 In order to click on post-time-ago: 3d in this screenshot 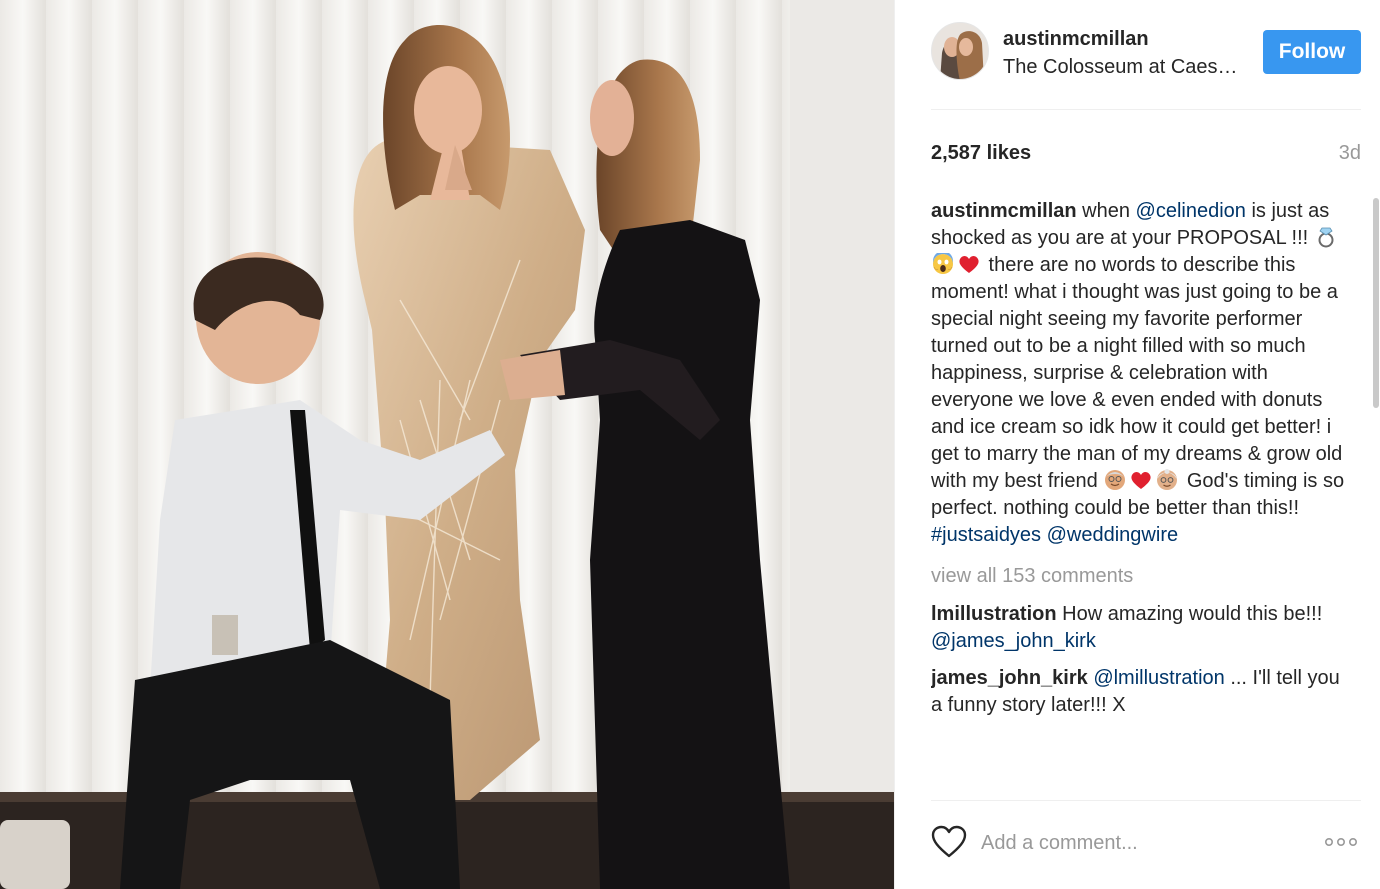, I will do `click(1350, 153)`.